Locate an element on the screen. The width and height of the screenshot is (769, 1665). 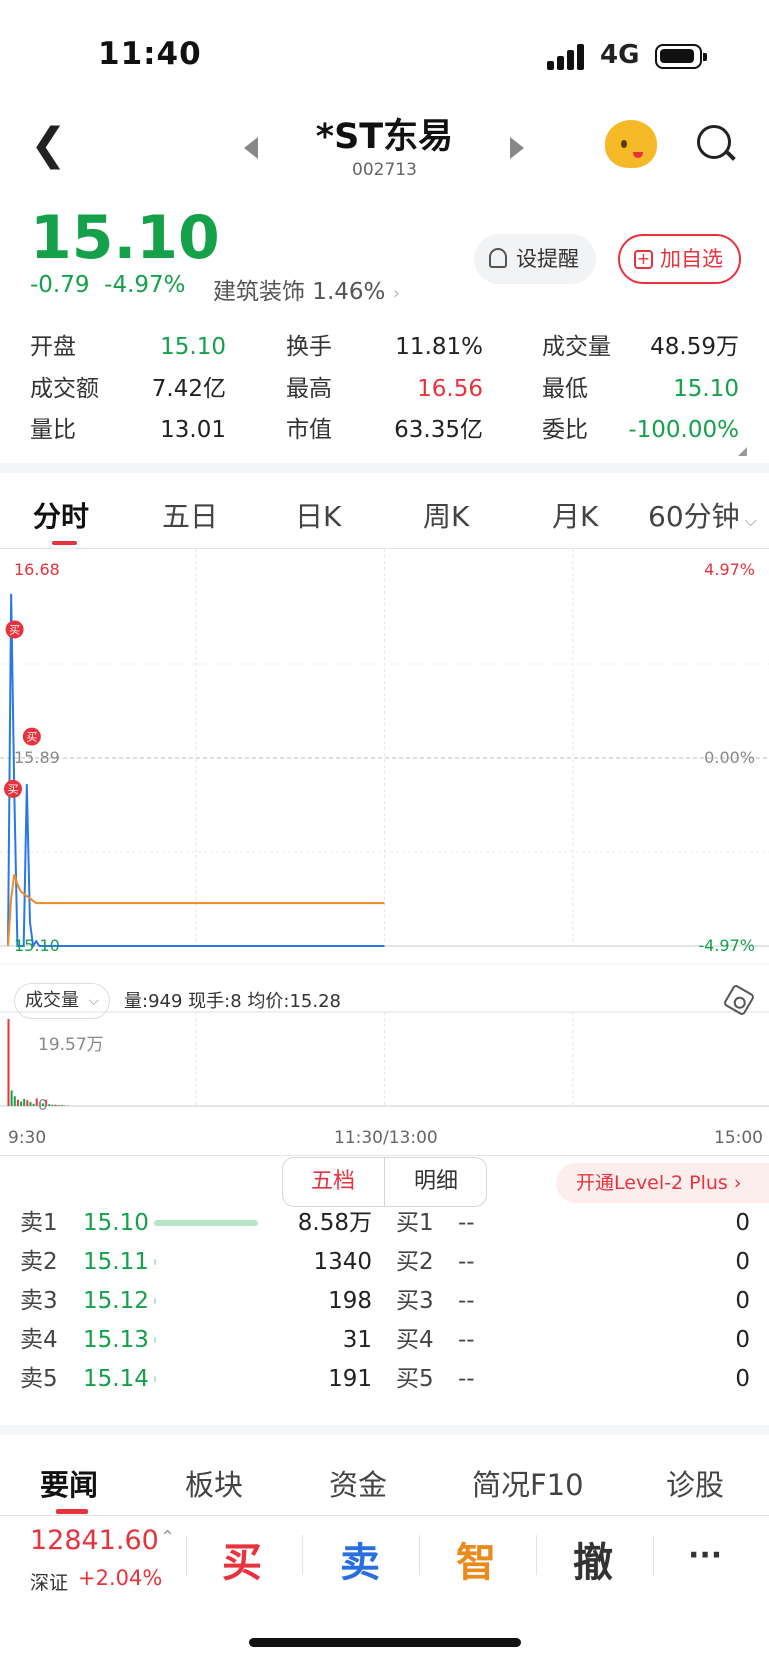
chevron-up-icon: ⌃ is located at coordinates (167, 1537).